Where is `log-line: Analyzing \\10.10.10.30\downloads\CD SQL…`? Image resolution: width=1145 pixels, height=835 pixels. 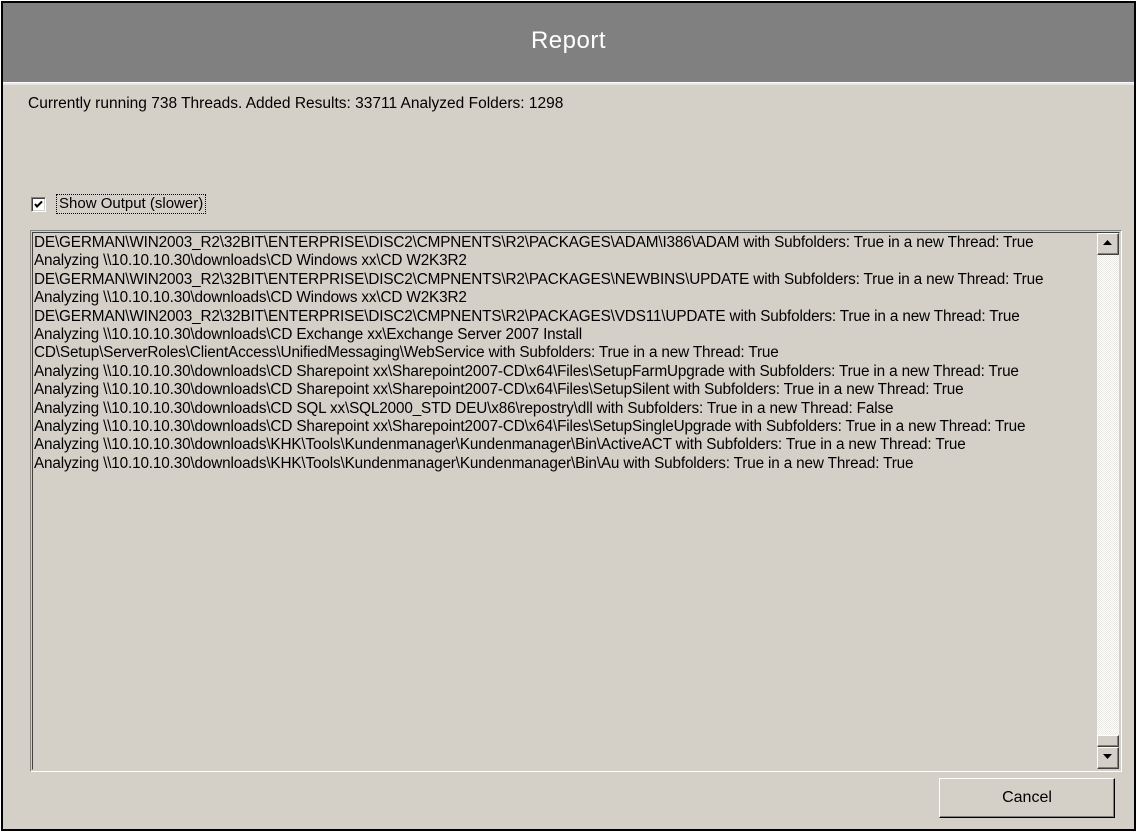
log-line: Analyzing \\10.10.10.30\downloads\CD SQL… is located at coordinates (464, 408).